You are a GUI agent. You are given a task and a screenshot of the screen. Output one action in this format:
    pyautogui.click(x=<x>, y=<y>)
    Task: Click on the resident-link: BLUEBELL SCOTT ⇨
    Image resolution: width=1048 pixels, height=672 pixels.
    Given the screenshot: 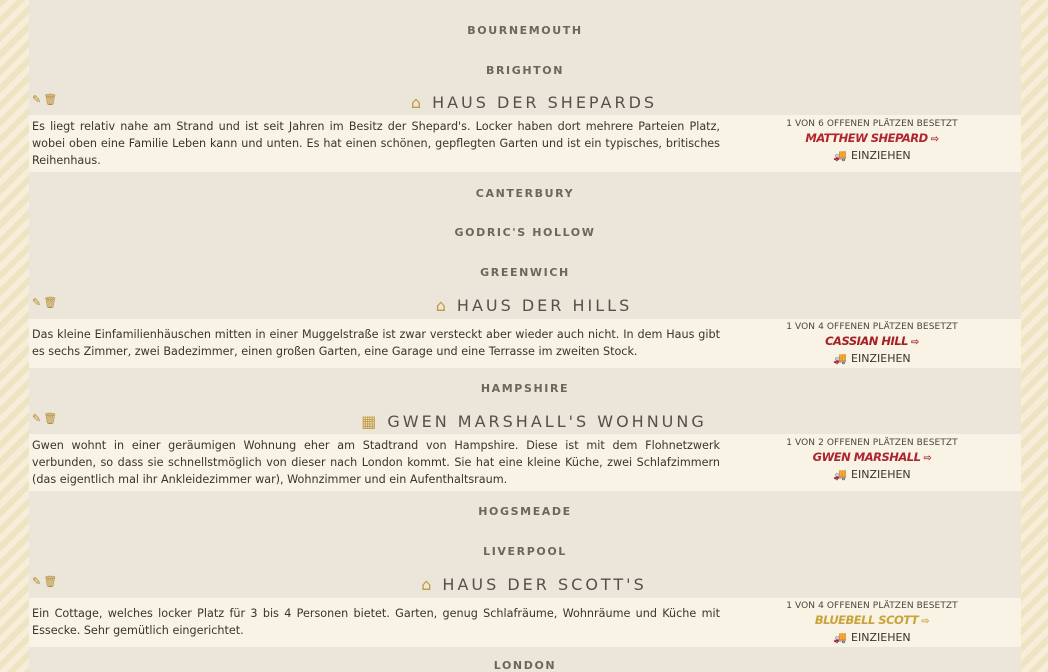 What is the action you would take?
    pyautogui.click(x=872, y=621)
    